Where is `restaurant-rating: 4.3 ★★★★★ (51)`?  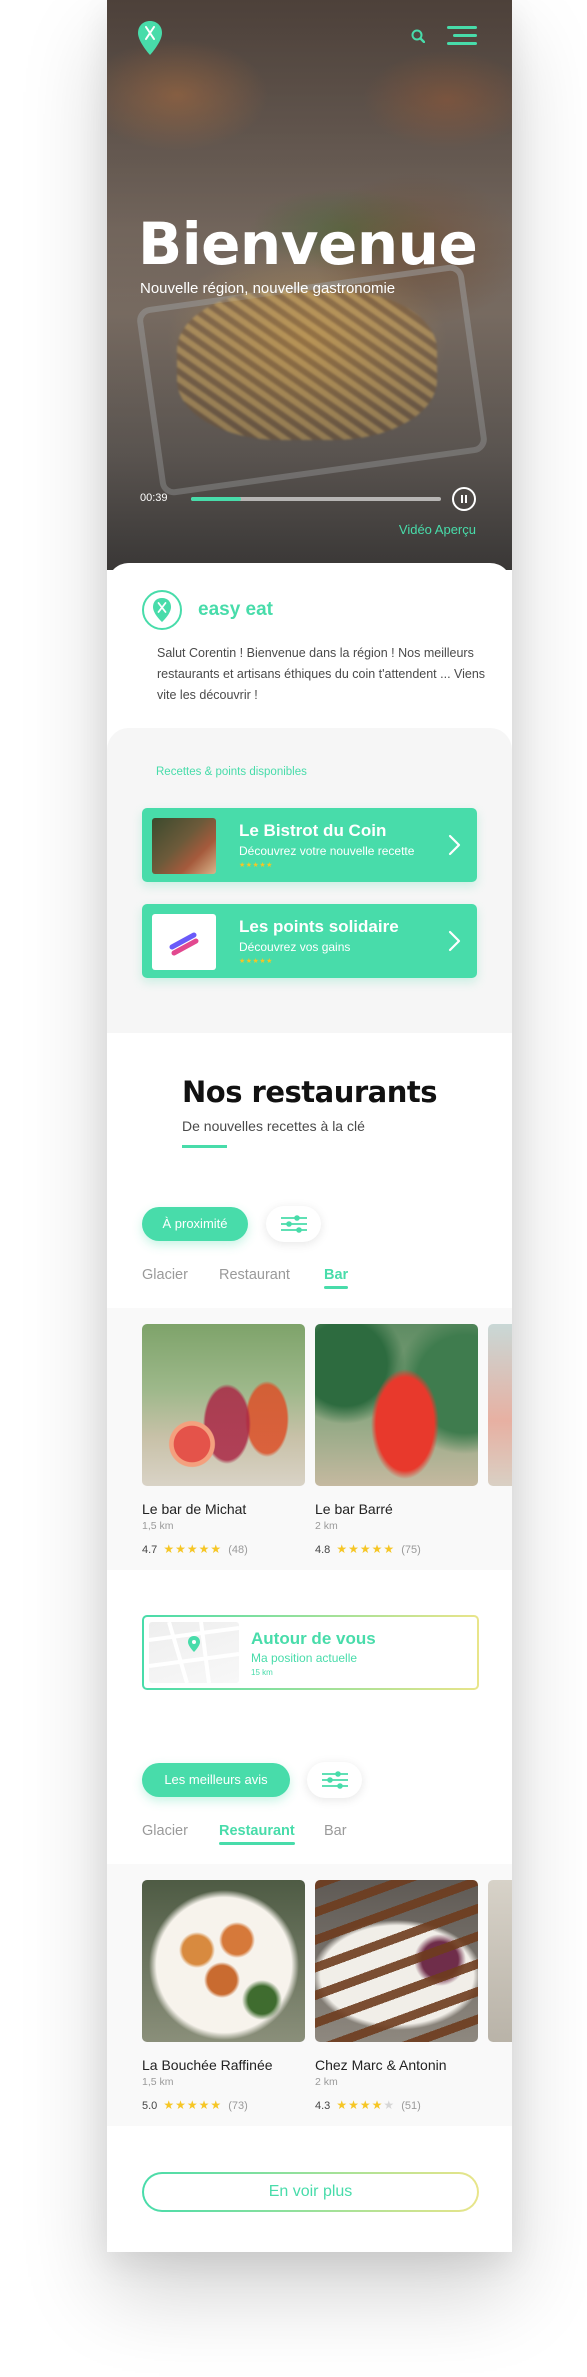
restaurant-rating: 4.3 ★★★★★ (51) is located at coordinates (396, 2105).